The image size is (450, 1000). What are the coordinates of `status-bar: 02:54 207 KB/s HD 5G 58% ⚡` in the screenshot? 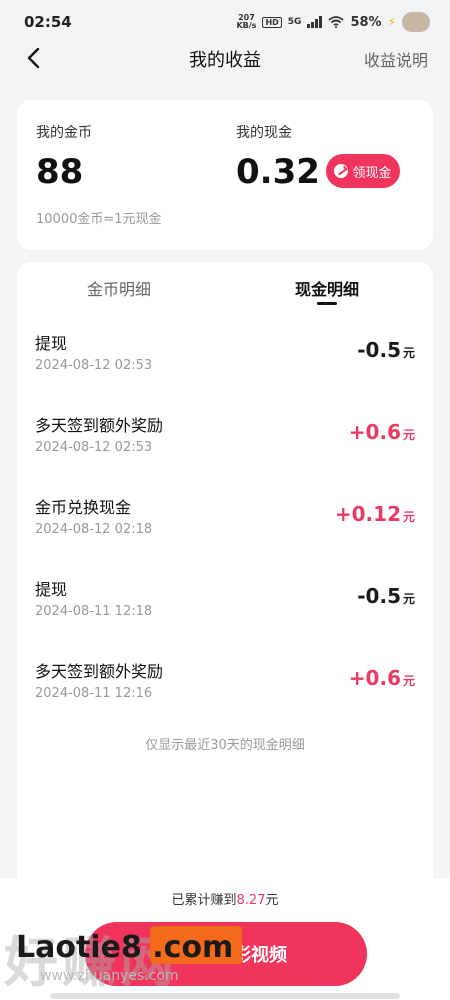 It's located at (225, 22).